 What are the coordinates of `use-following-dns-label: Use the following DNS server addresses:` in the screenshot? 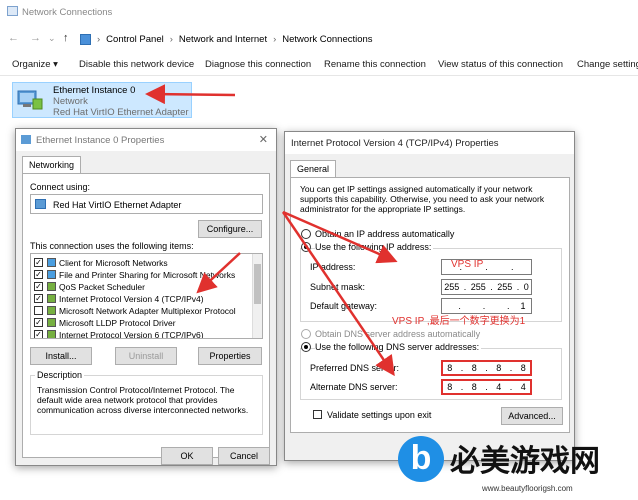 It's located at (398, 347).